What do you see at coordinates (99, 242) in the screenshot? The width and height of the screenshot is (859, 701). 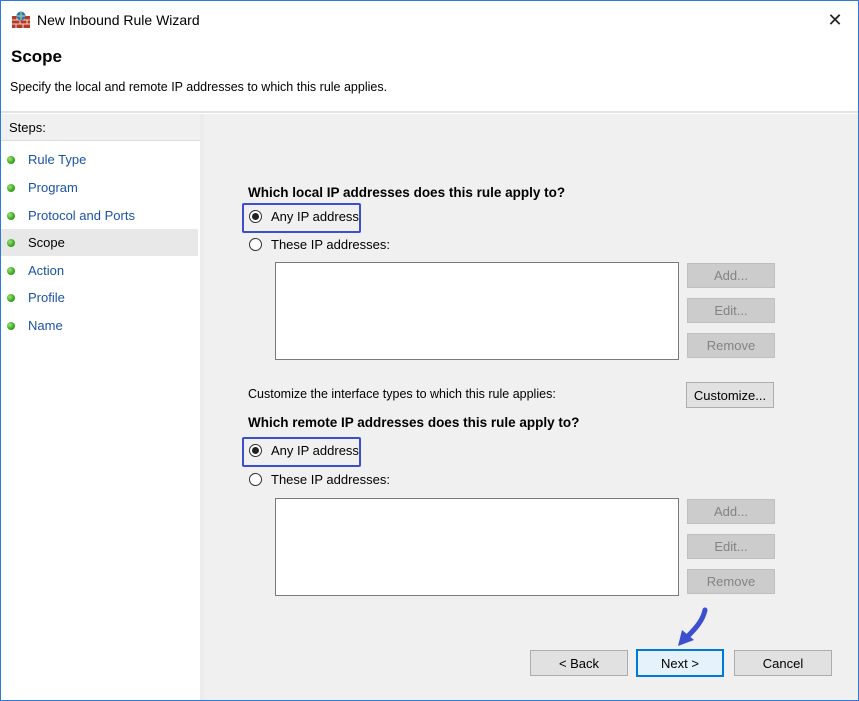 I see `step-scope: Scope` at bounding box center [99, 242].